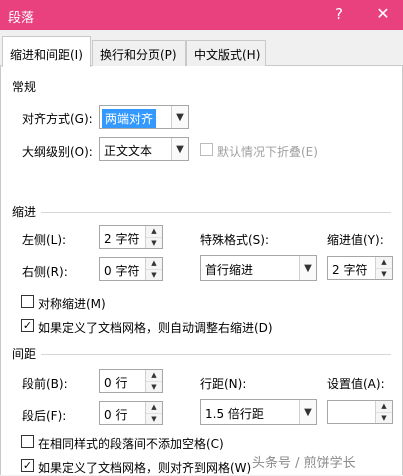  Describe the element at coordinates (267, 152) in the screenshot. I see `collapse-label: 默认情况下折叠(E)` at that location.